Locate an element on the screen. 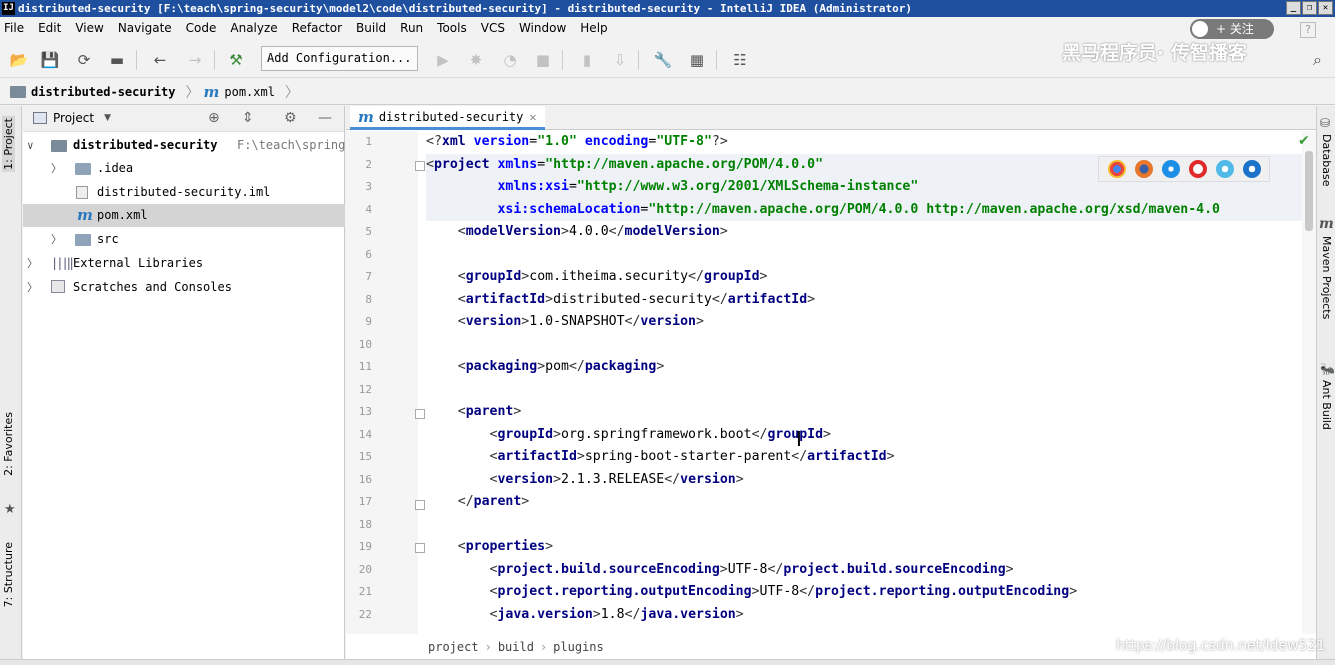 The width and height of the screenshot is (1335, 665). module-folder-icon is located at coordinates (59, 146).